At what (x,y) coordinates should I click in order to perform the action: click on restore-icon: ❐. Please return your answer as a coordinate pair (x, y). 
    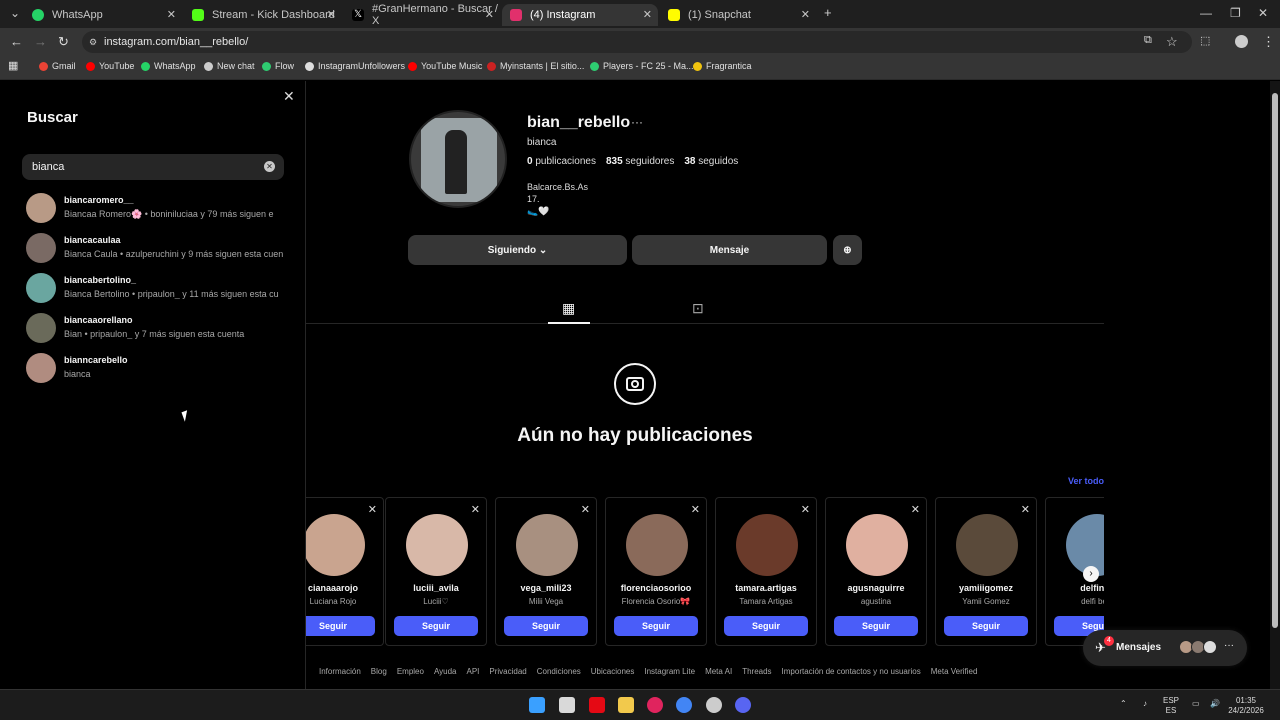
    Looking at the image, I should click on (1235, 13).